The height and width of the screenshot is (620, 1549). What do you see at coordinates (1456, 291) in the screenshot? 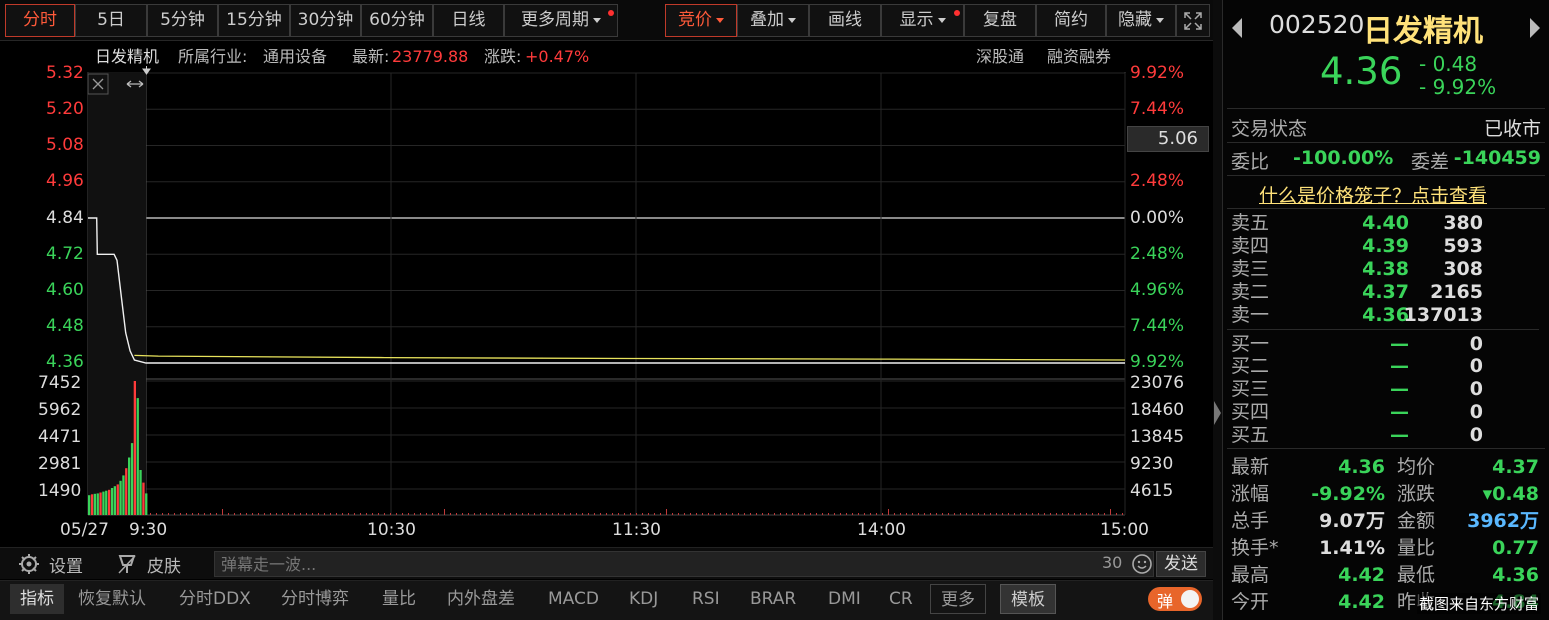
I see `orderbook-volume: 2165` at bounding box center [1456, 291].